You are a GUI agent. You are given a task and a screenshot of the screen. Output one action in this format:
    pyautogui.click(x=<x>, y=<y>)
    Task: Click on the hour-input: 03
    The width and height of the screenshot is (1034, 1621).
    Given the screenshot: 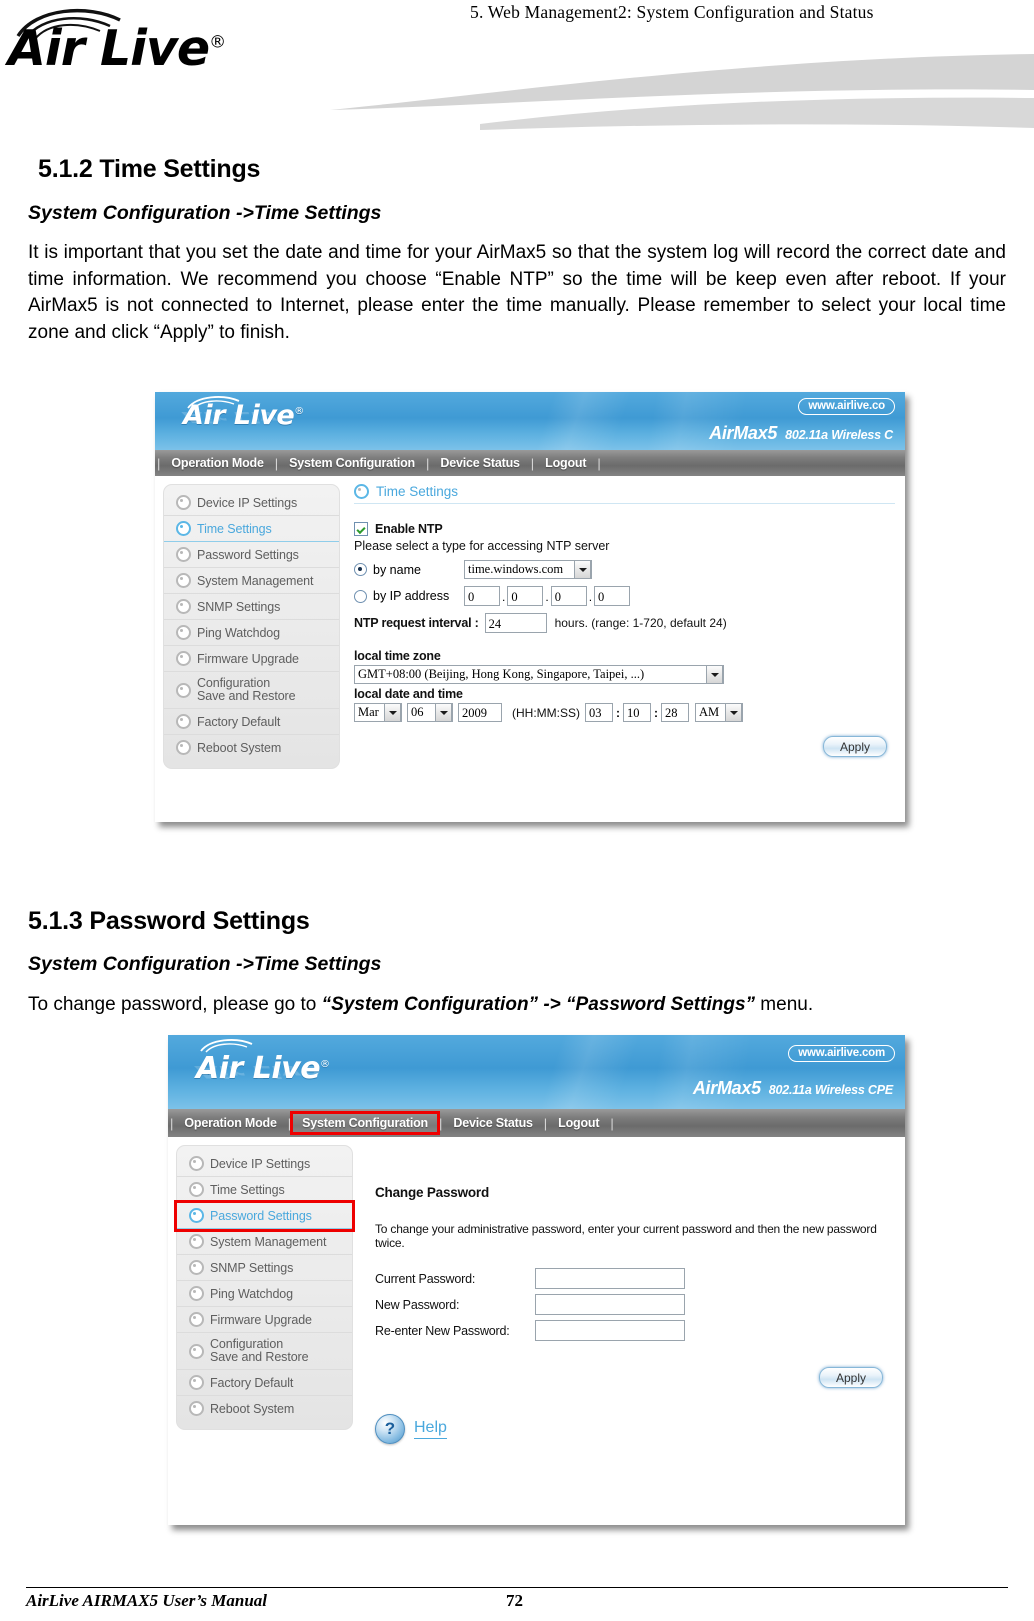 What is the action you would take?
    pyautogui.click(x=599, y=712)
    